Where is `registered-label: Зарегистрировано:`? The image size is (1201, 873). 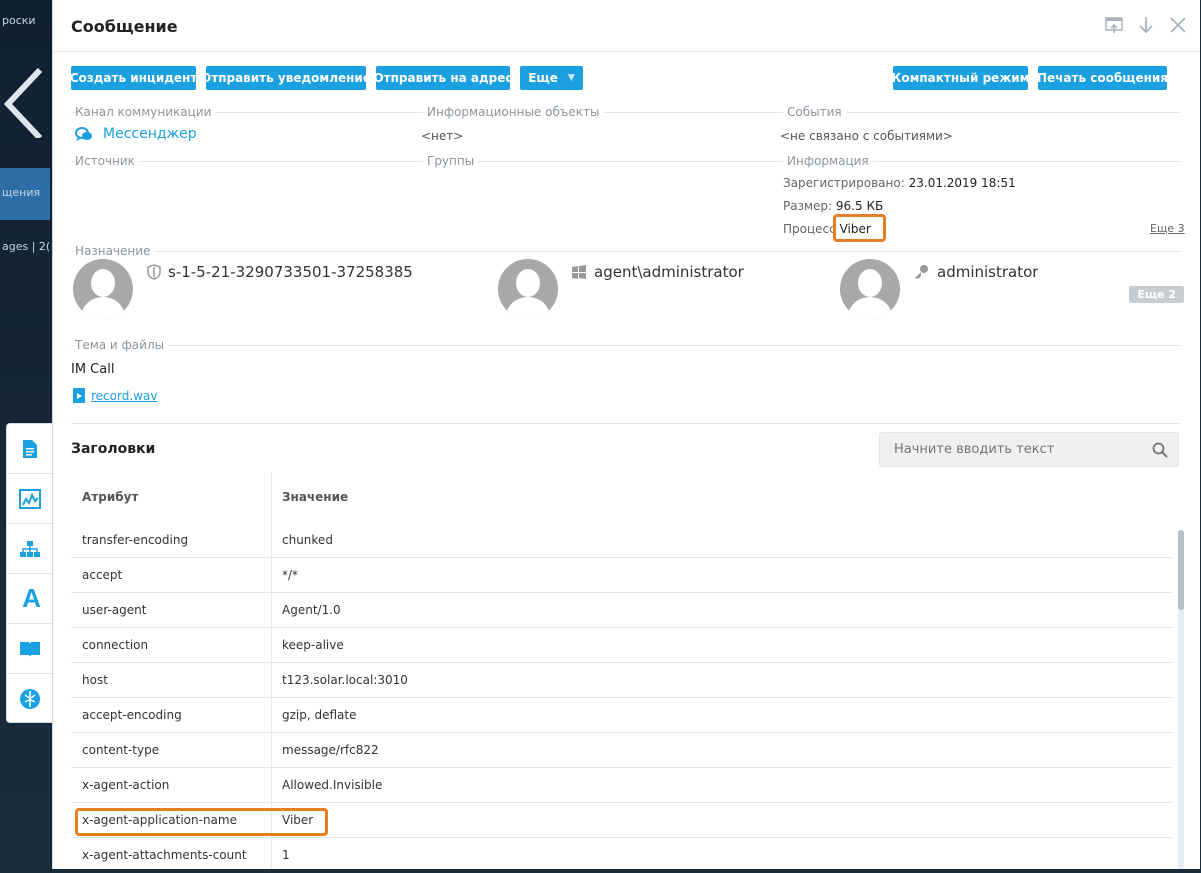
registered-label: Зарегистрировано: is located at coordinates (844, 183).